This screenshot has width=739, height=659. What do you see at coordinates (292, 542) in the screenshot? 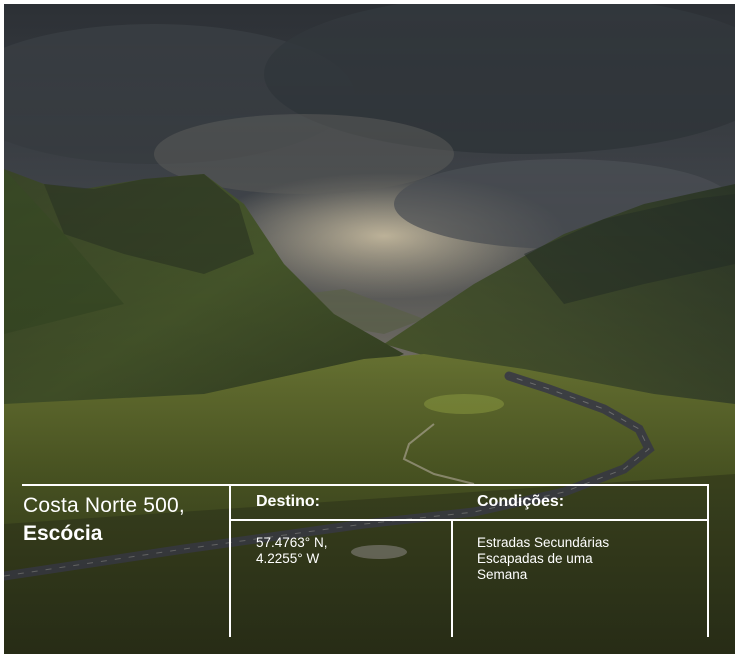
I see `latitude: 57.4763° N,` at bounding box center [292, 542].